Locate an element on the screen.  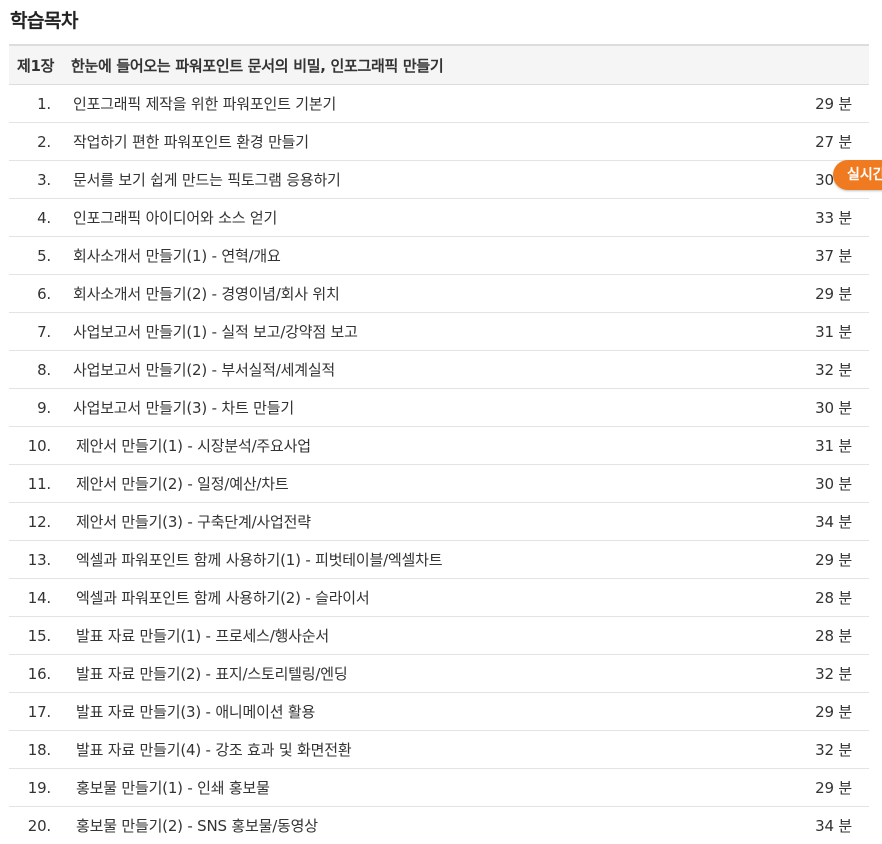
lesson-row: 14. 엑셀과 파워포인트 함께 사용하기(2) - 슬라이서 28 분 is located at coordinates (439, 598).